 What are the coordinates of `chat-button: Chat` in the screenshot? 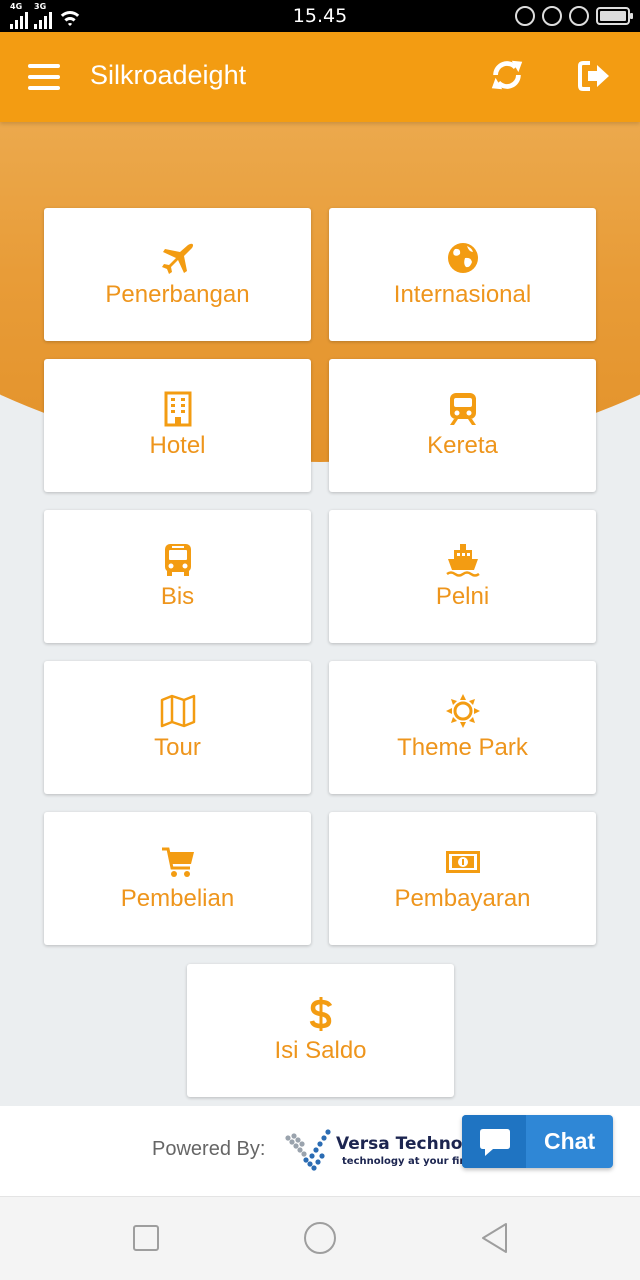 It's located at (537, 1141).